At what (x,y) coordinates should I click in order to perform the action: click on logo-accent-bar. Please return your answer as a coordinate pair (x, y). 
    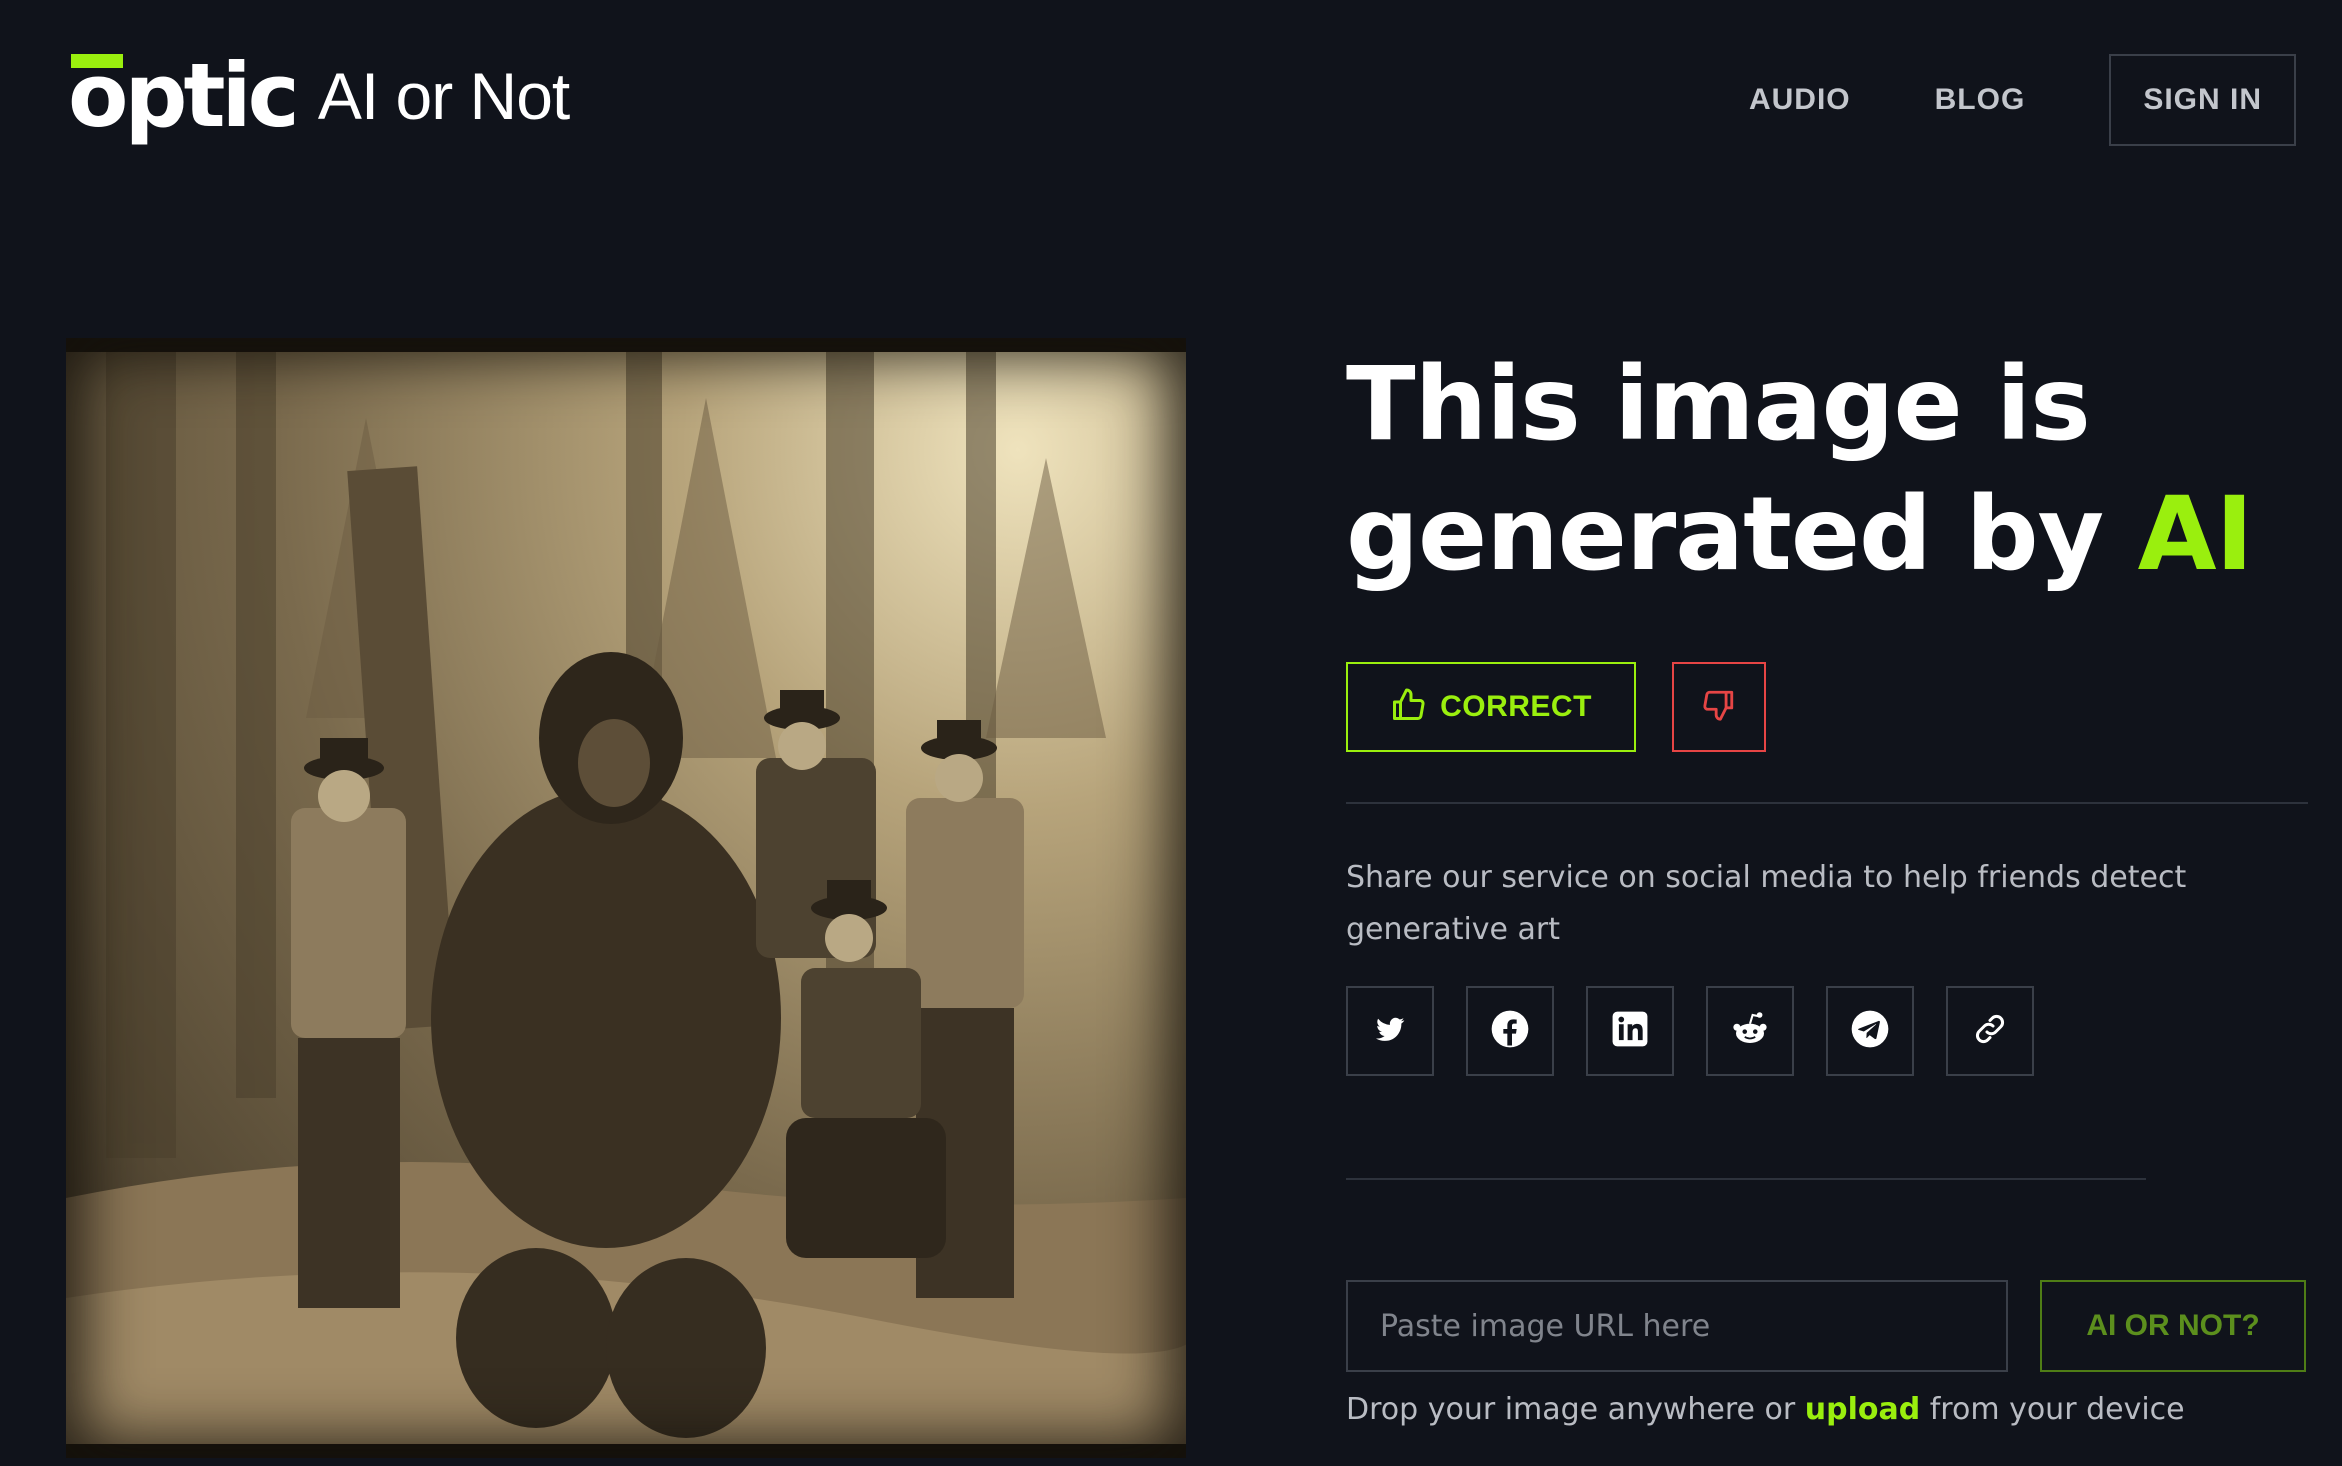
    Looking at the image, I should click on (97, 61).